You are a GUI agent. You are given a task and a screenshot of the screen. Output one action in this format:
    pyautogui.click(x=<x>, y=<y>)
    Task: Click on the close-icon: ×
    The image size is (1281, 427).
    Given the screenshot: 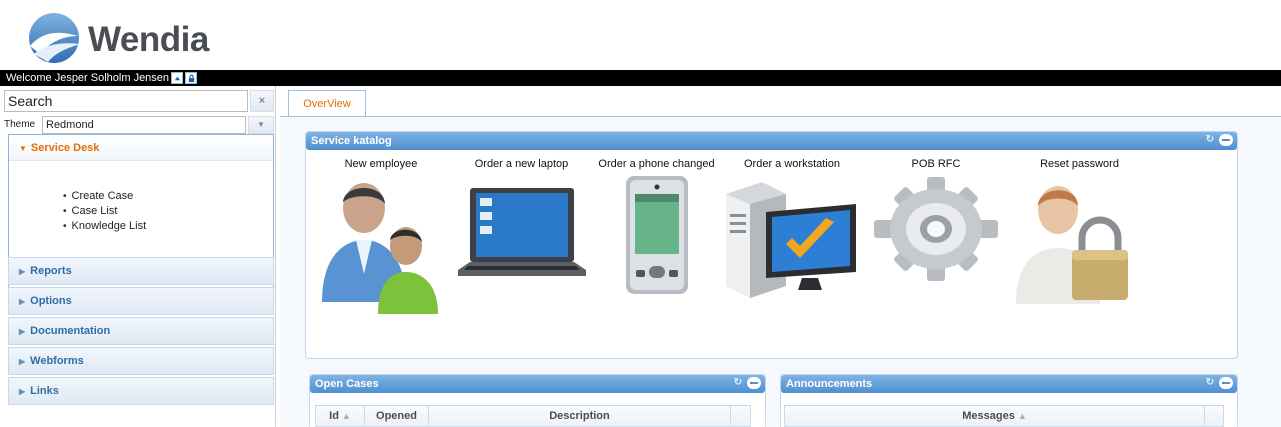 What is the action you would take?
    pyautogui.click(x=262, y=101)
    